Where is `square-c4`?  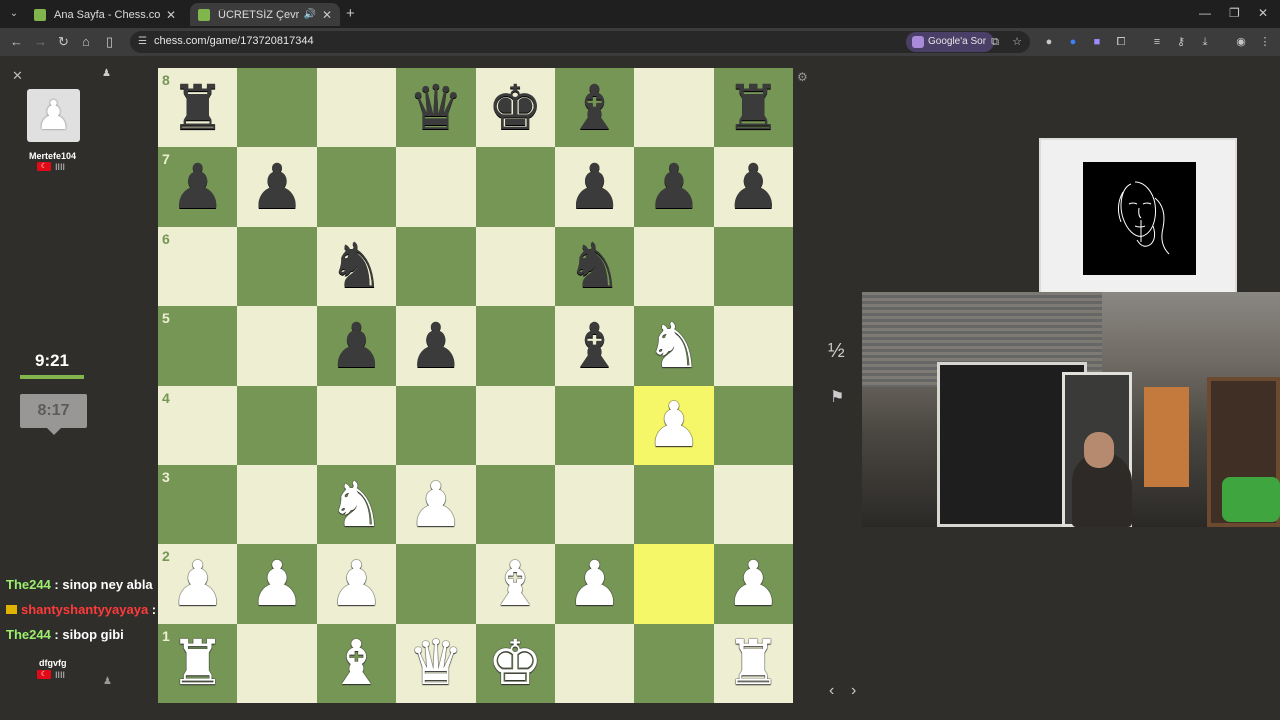 square-c4 is located at coordinates (356, 425).